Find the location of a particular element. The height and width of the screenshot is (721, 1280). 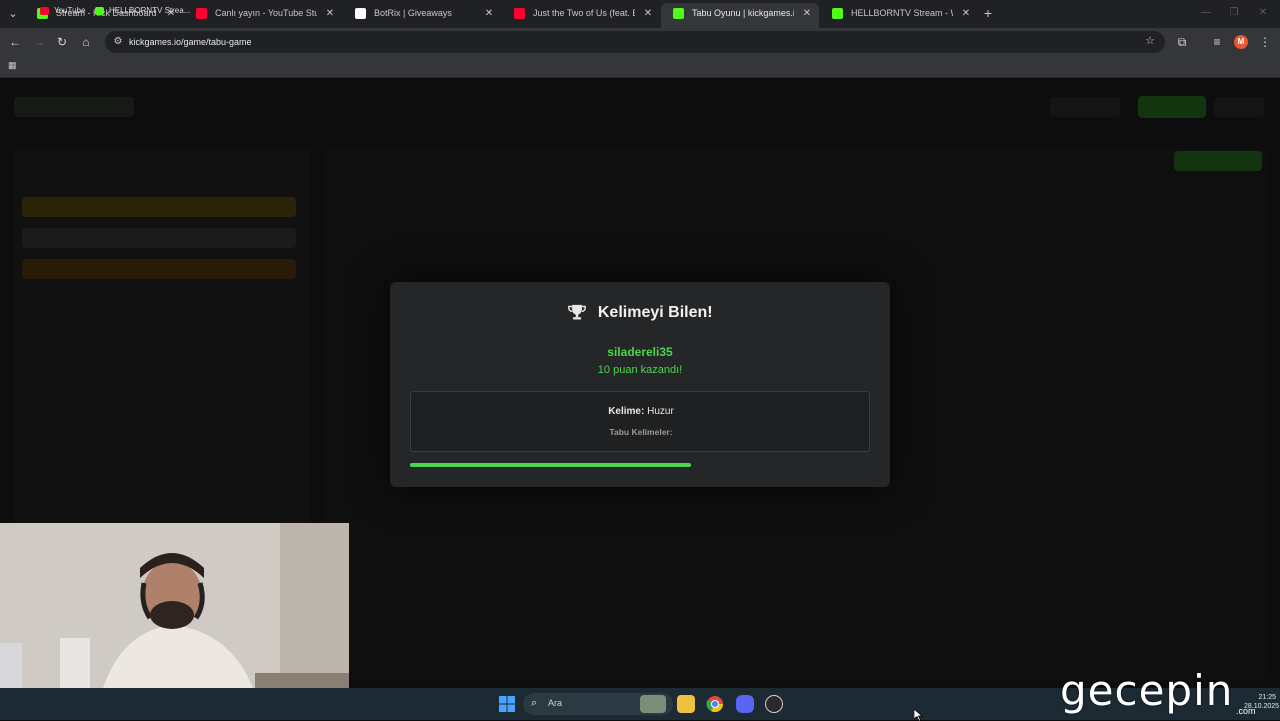

countdown-progress-fill is located at coordinates (550, 465).